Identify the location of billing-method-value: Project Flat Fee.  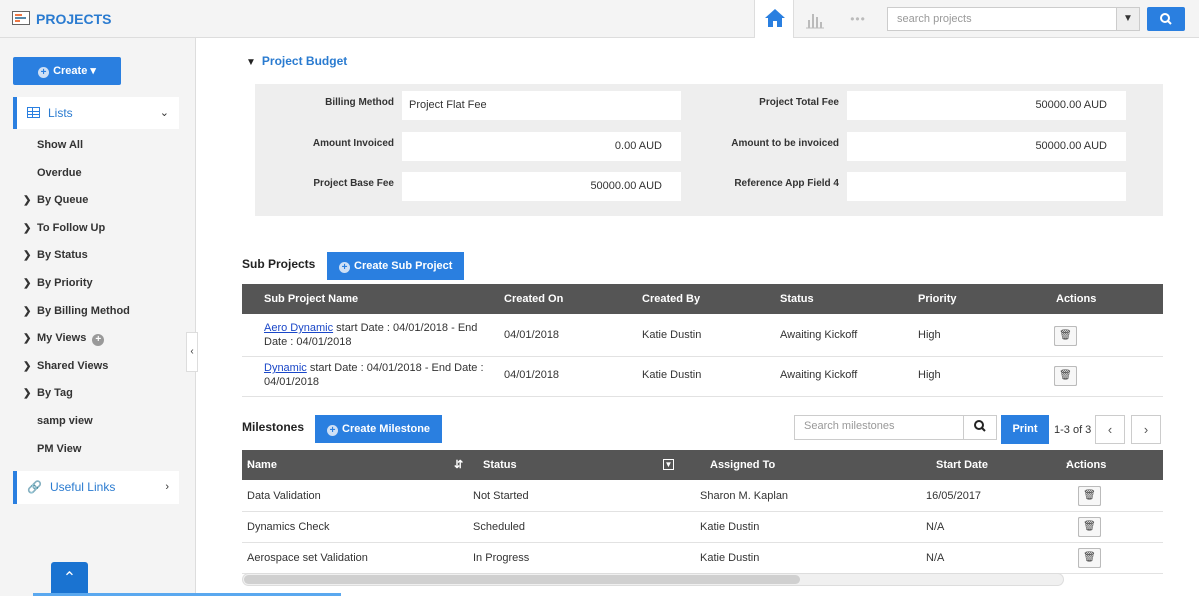
(541, 105).